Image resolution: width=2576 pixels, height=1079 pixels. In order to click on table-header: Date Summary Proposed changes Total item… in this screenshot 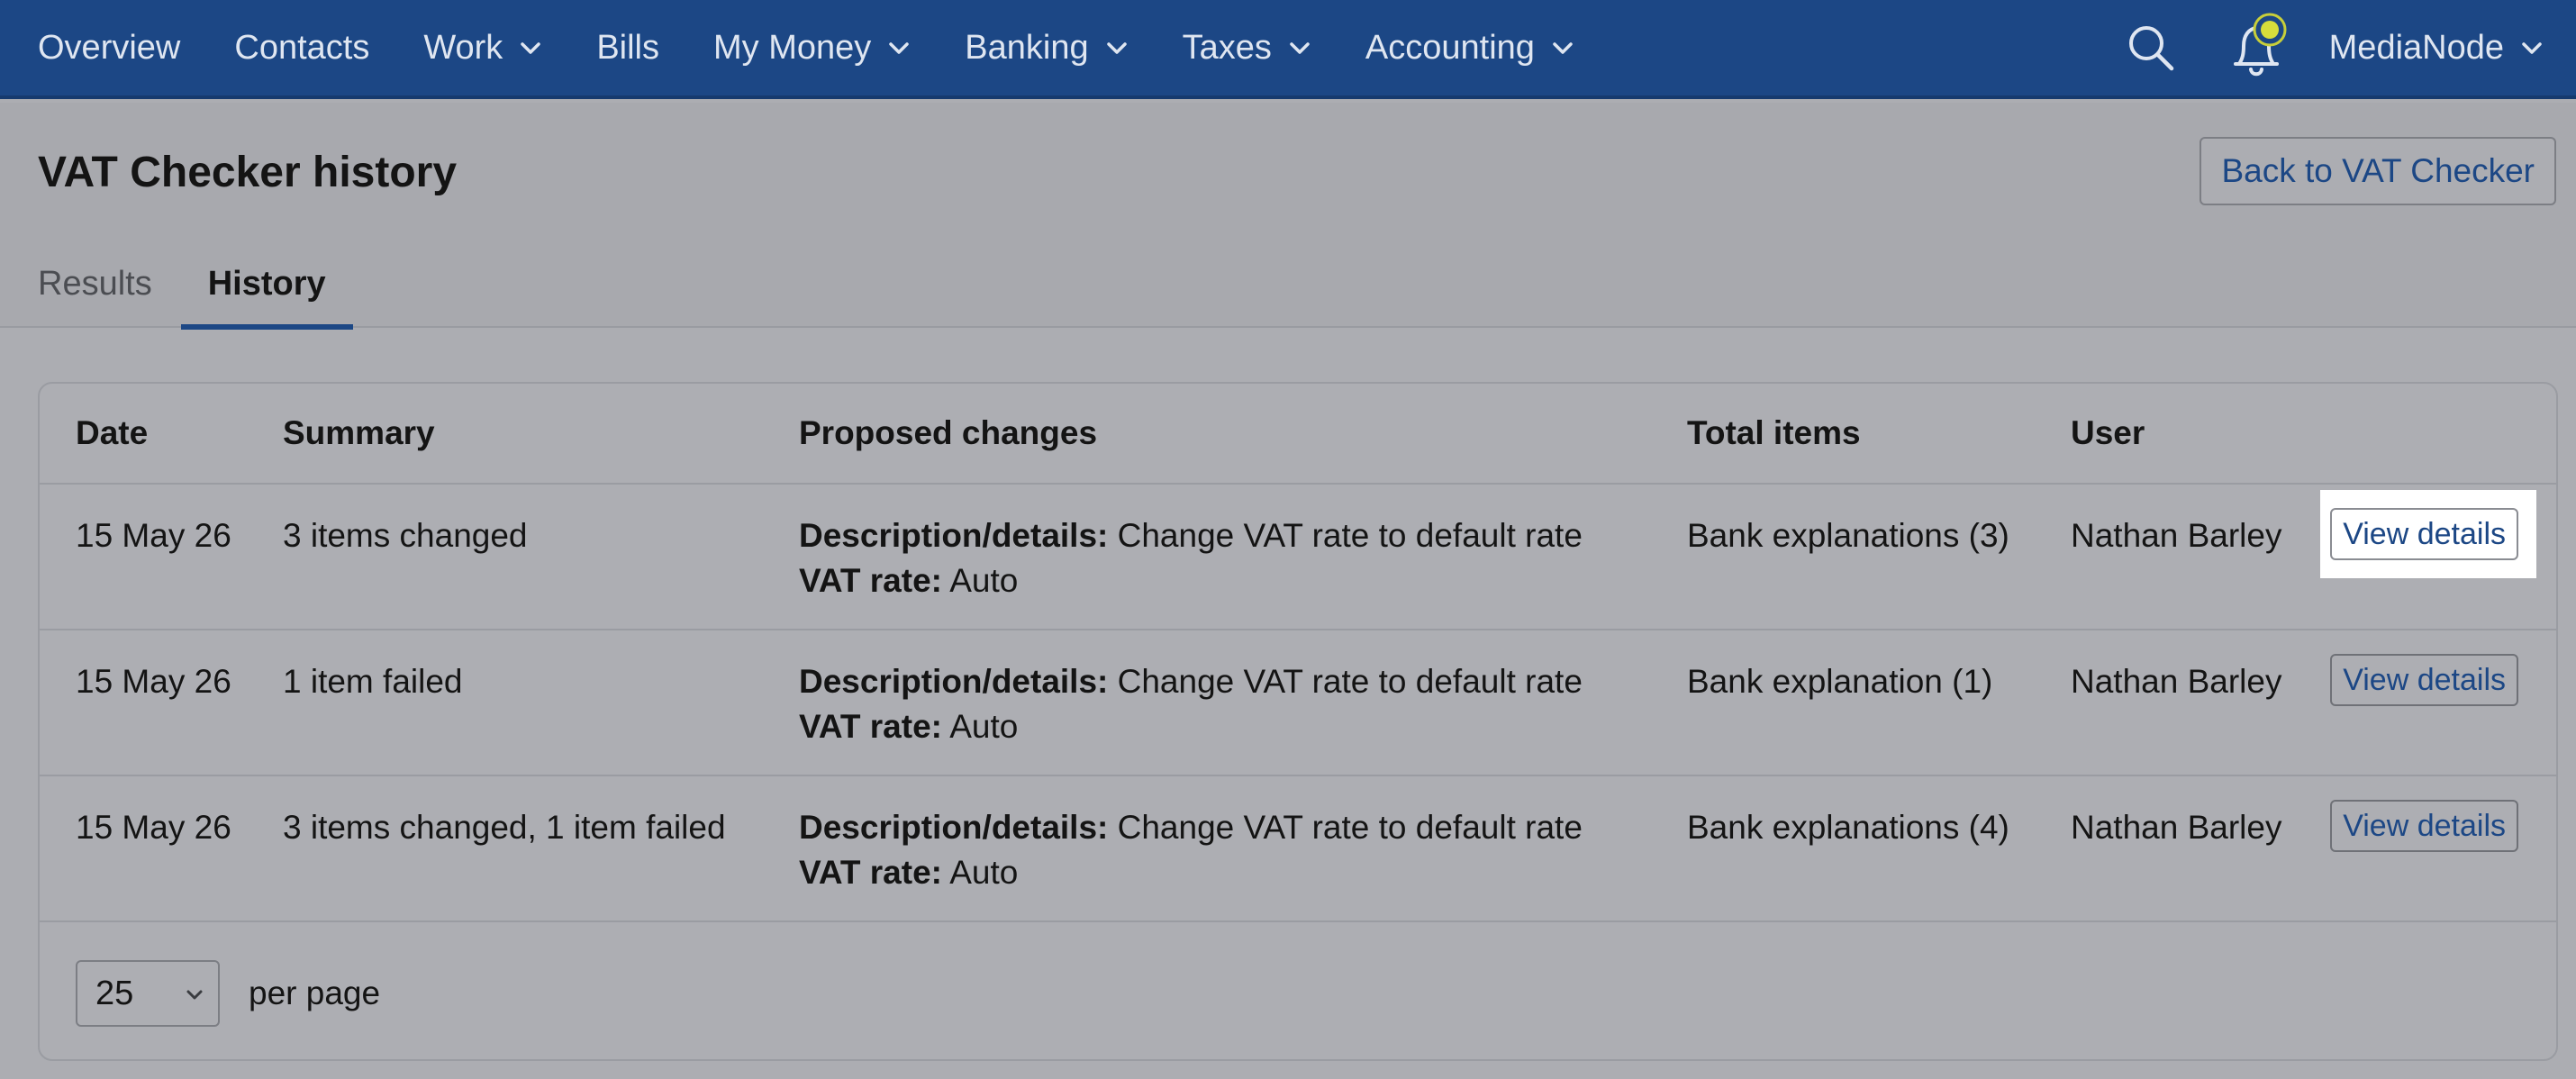, I will do `click(1298, 434)`.